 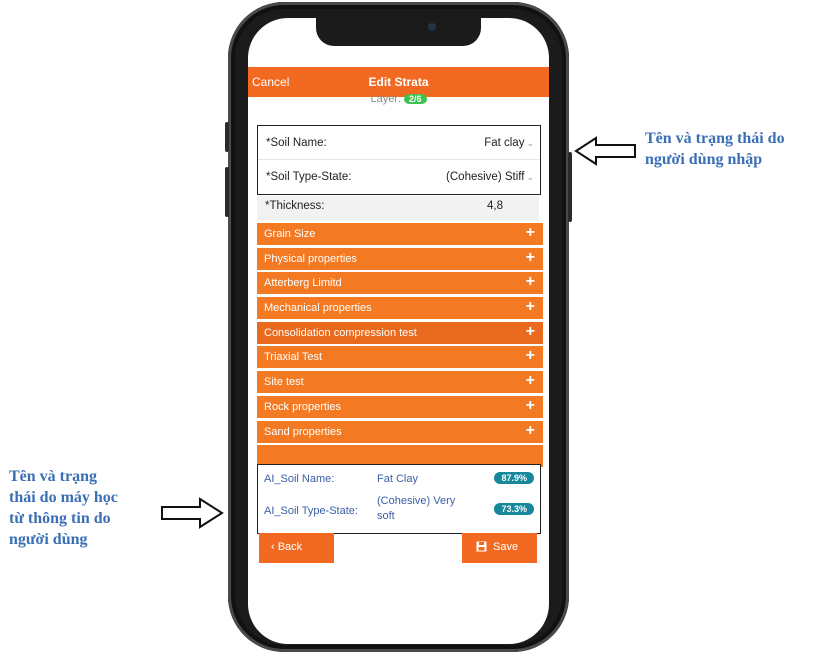 What do you see at coordinates (715, 138) in the screenshot?
I see `right-annotation-line1: Tên và trạng thái do` at bounding box center [715, 138].